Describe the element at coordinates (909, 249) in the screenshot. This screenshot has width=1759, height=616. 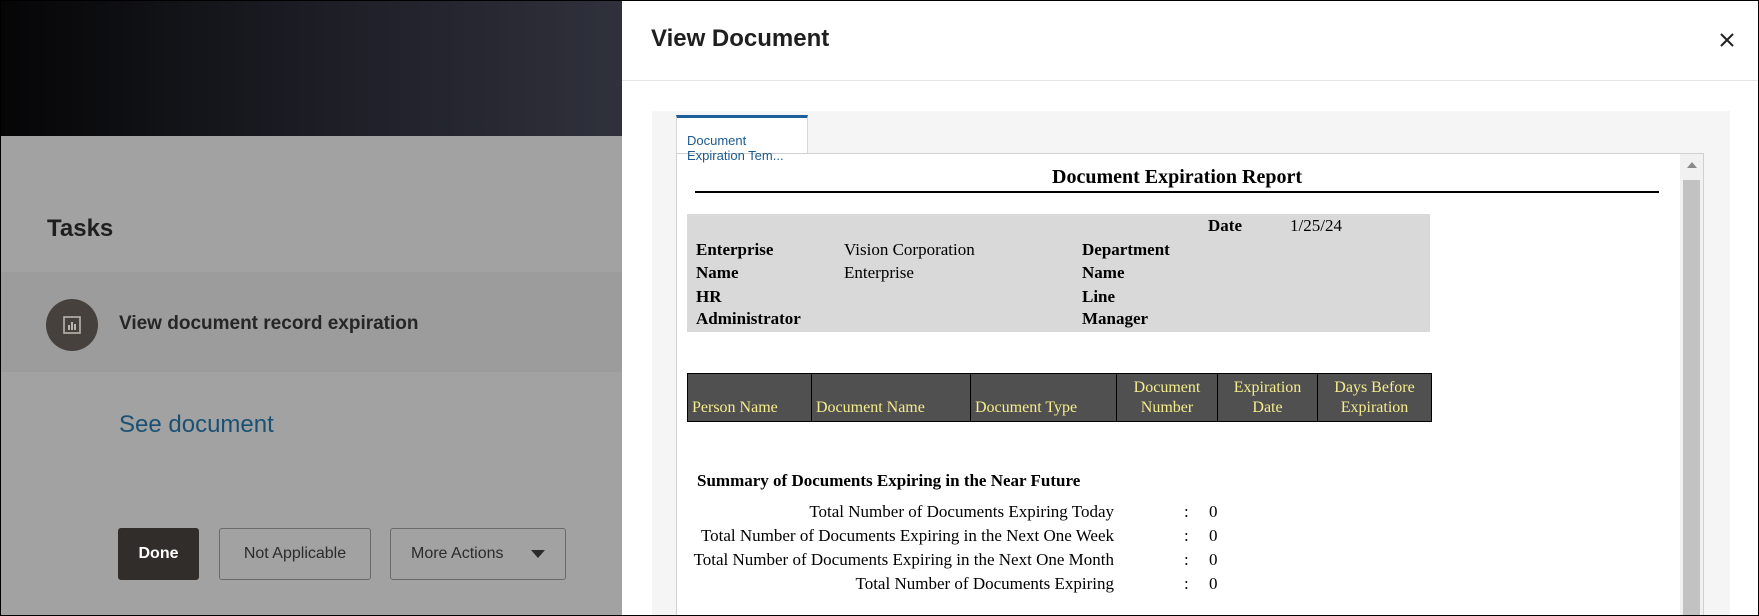
I see `enterprise-value: Vision Corporation` at that location.